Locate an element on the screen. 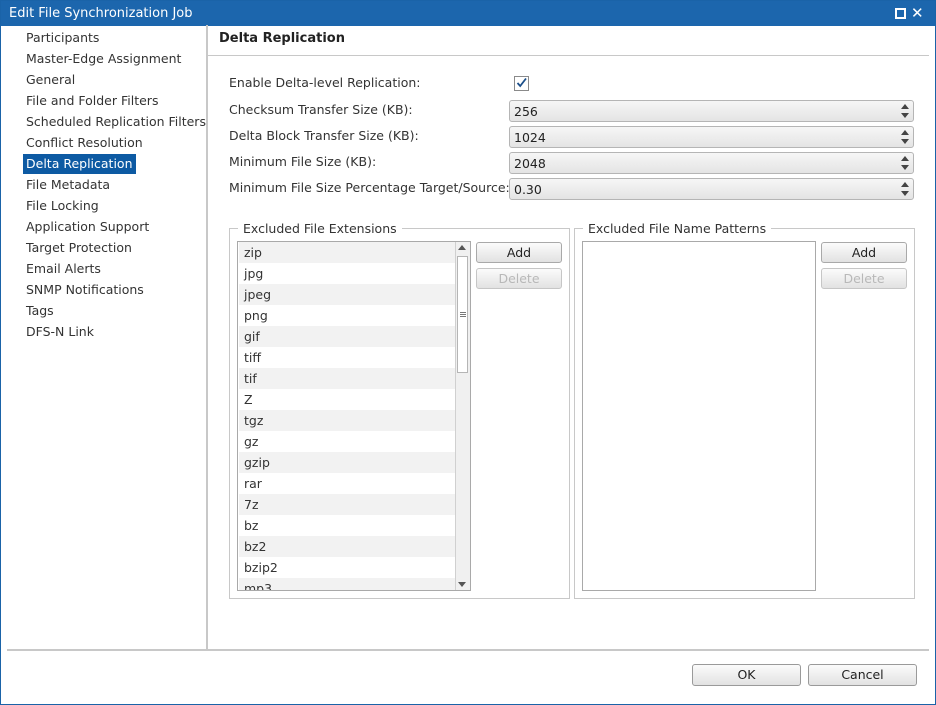 Image resolution: width=936 pixels, height=705 pixels. delta-block-size-label: Delta Block Transfer Size (KB): is located at coordinates (324, 135).